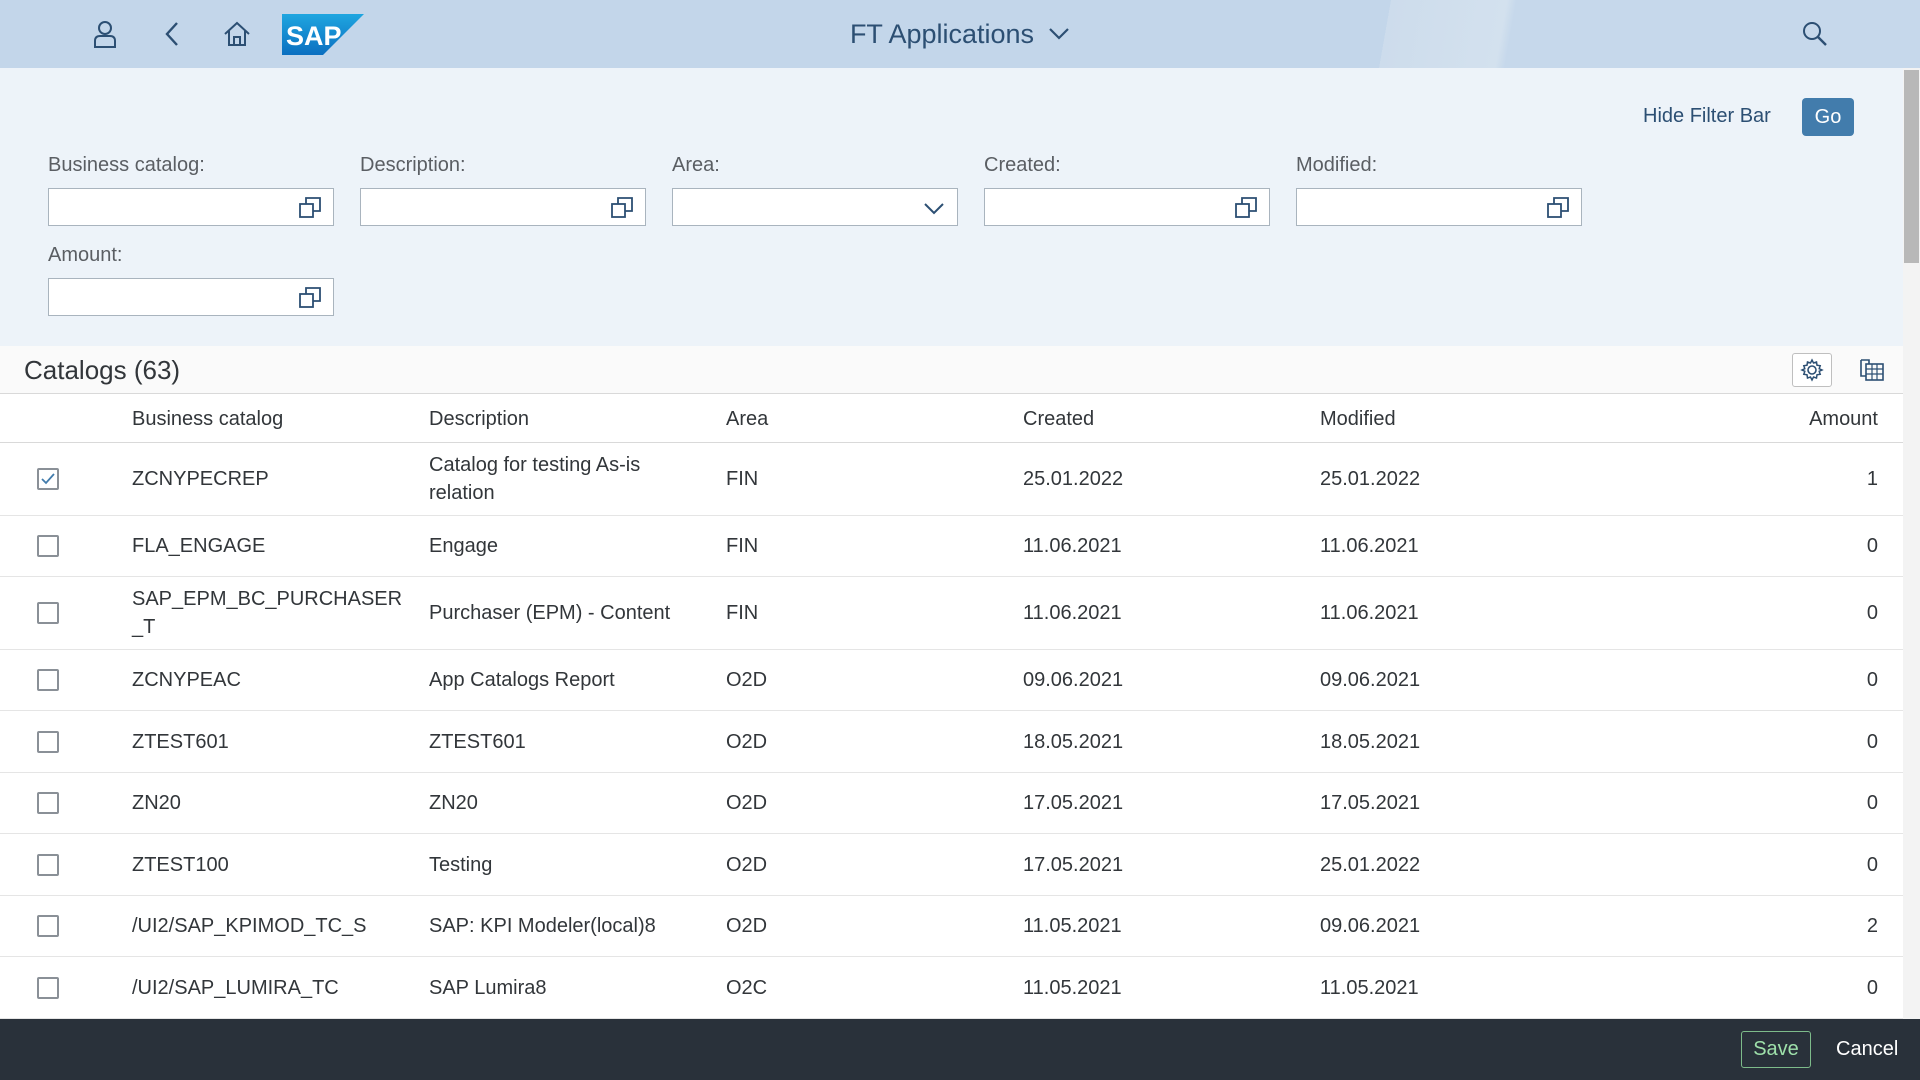  Describe the element at coordinates (207, 419) in the screenshot. I see `column-header-business-catalog: Business catalog` at that location.